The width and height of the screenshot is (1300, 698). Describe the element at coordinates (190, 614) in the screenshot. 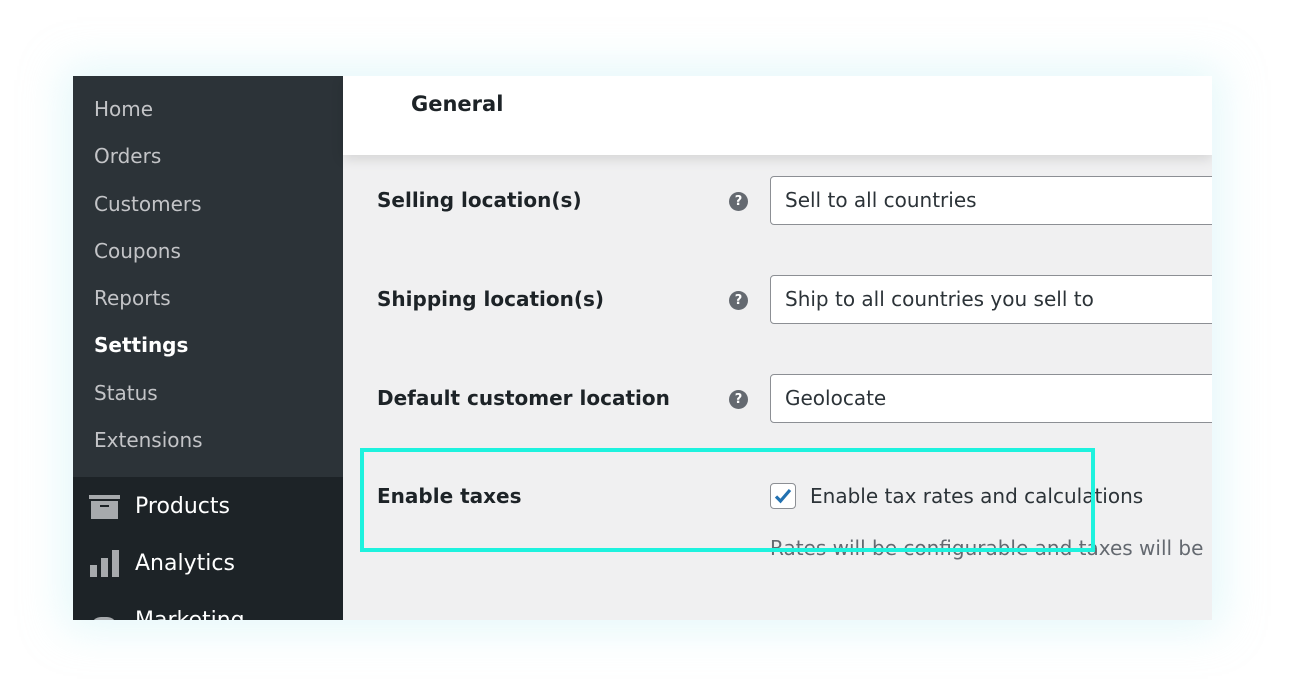

I see `sidebar-item-label: Marketing` at that location.